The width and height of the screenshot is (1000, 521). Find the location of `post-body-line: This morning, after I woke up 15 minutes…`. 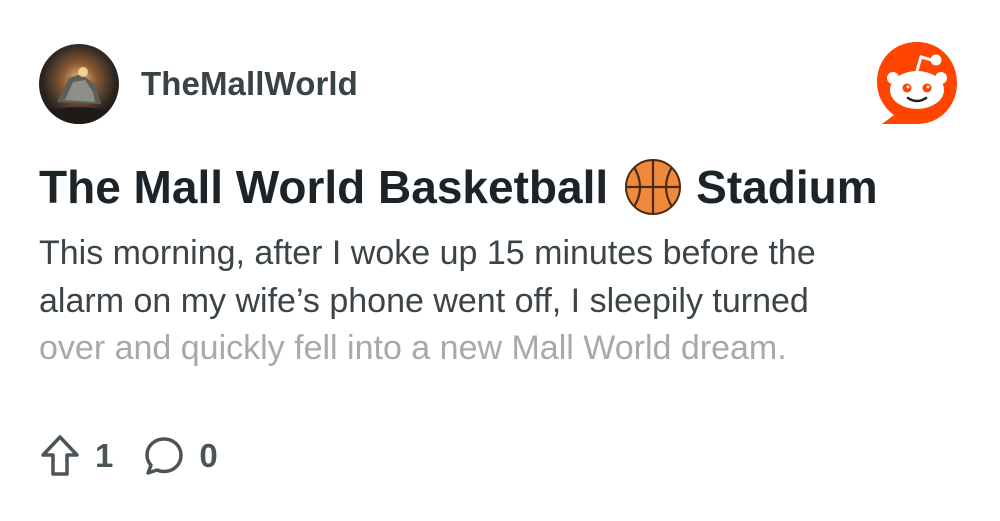

post-body-line: This morning, after I woke up 15 minutes… is located at coordinates (427, 253).